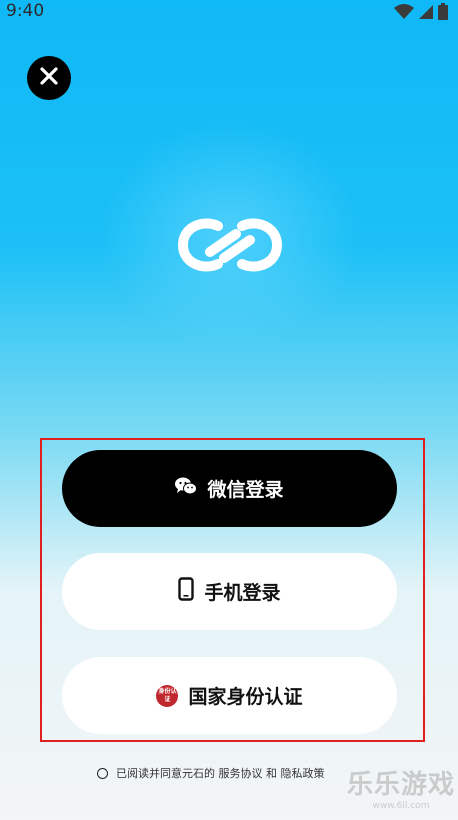  Describe the element at coordinates (25, 11) in the screenshot. I see `status-time: 9:40` at that location.